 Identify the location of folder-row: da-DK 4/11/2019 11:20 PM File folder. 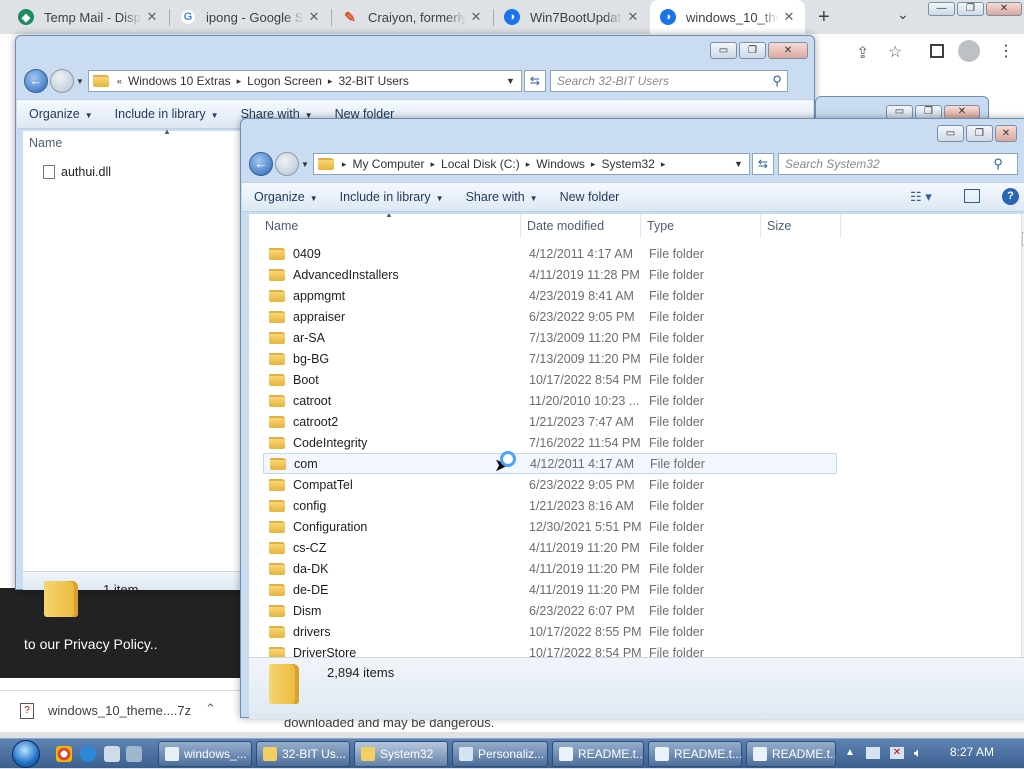
(550, 568).